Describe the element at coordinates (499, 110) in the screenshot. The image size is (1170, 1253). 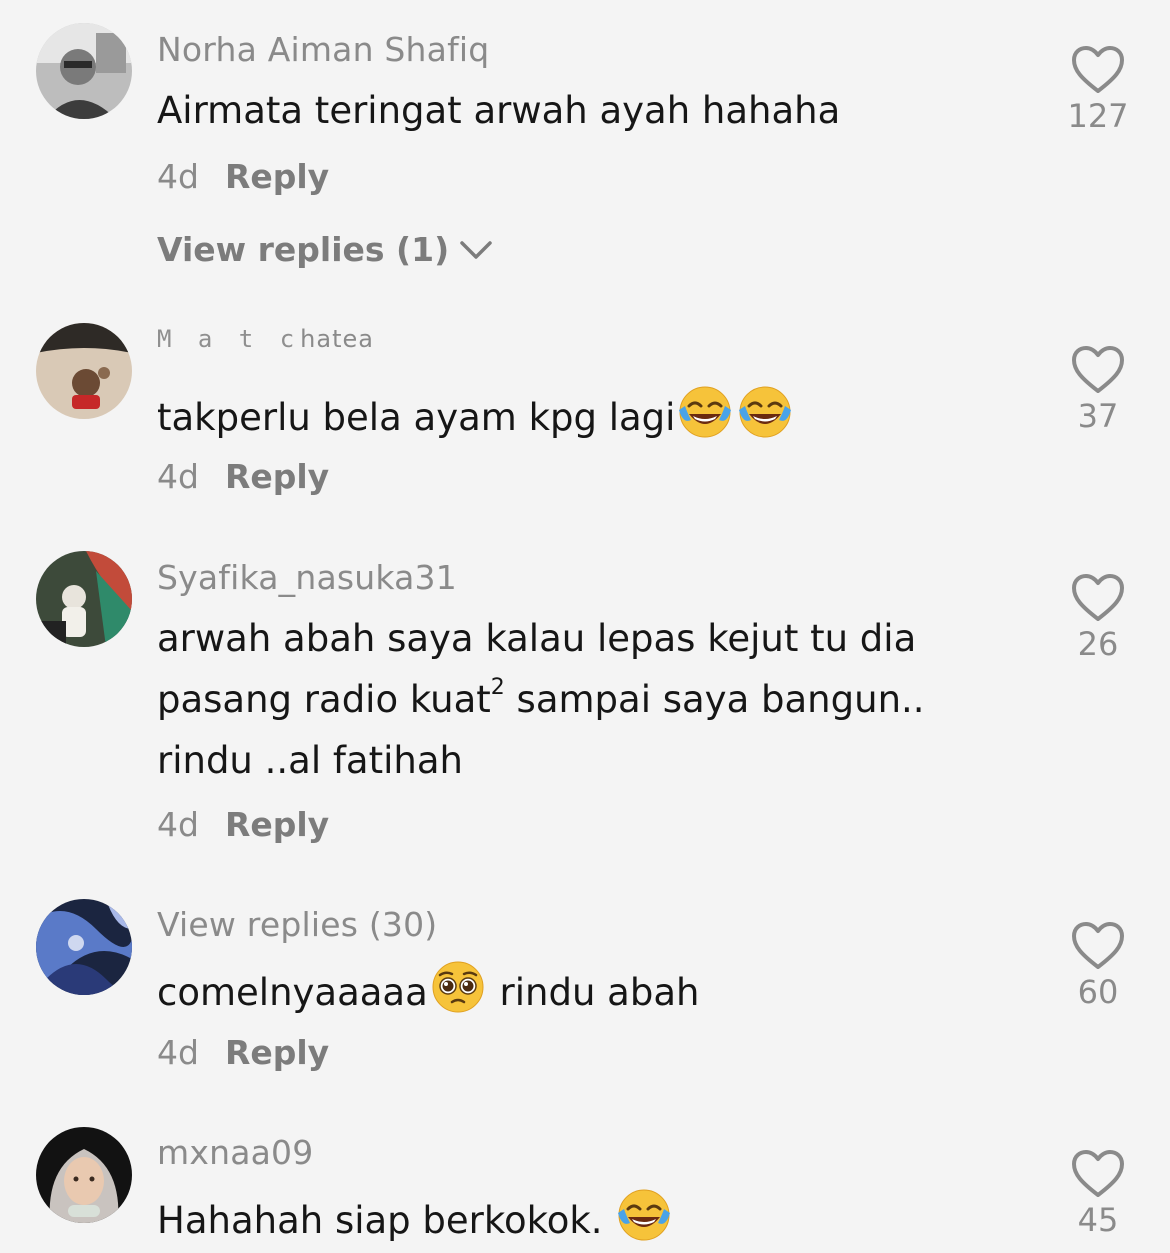
I see `comment-text: Airmata teringat arwah ayah hahaha` at that location.